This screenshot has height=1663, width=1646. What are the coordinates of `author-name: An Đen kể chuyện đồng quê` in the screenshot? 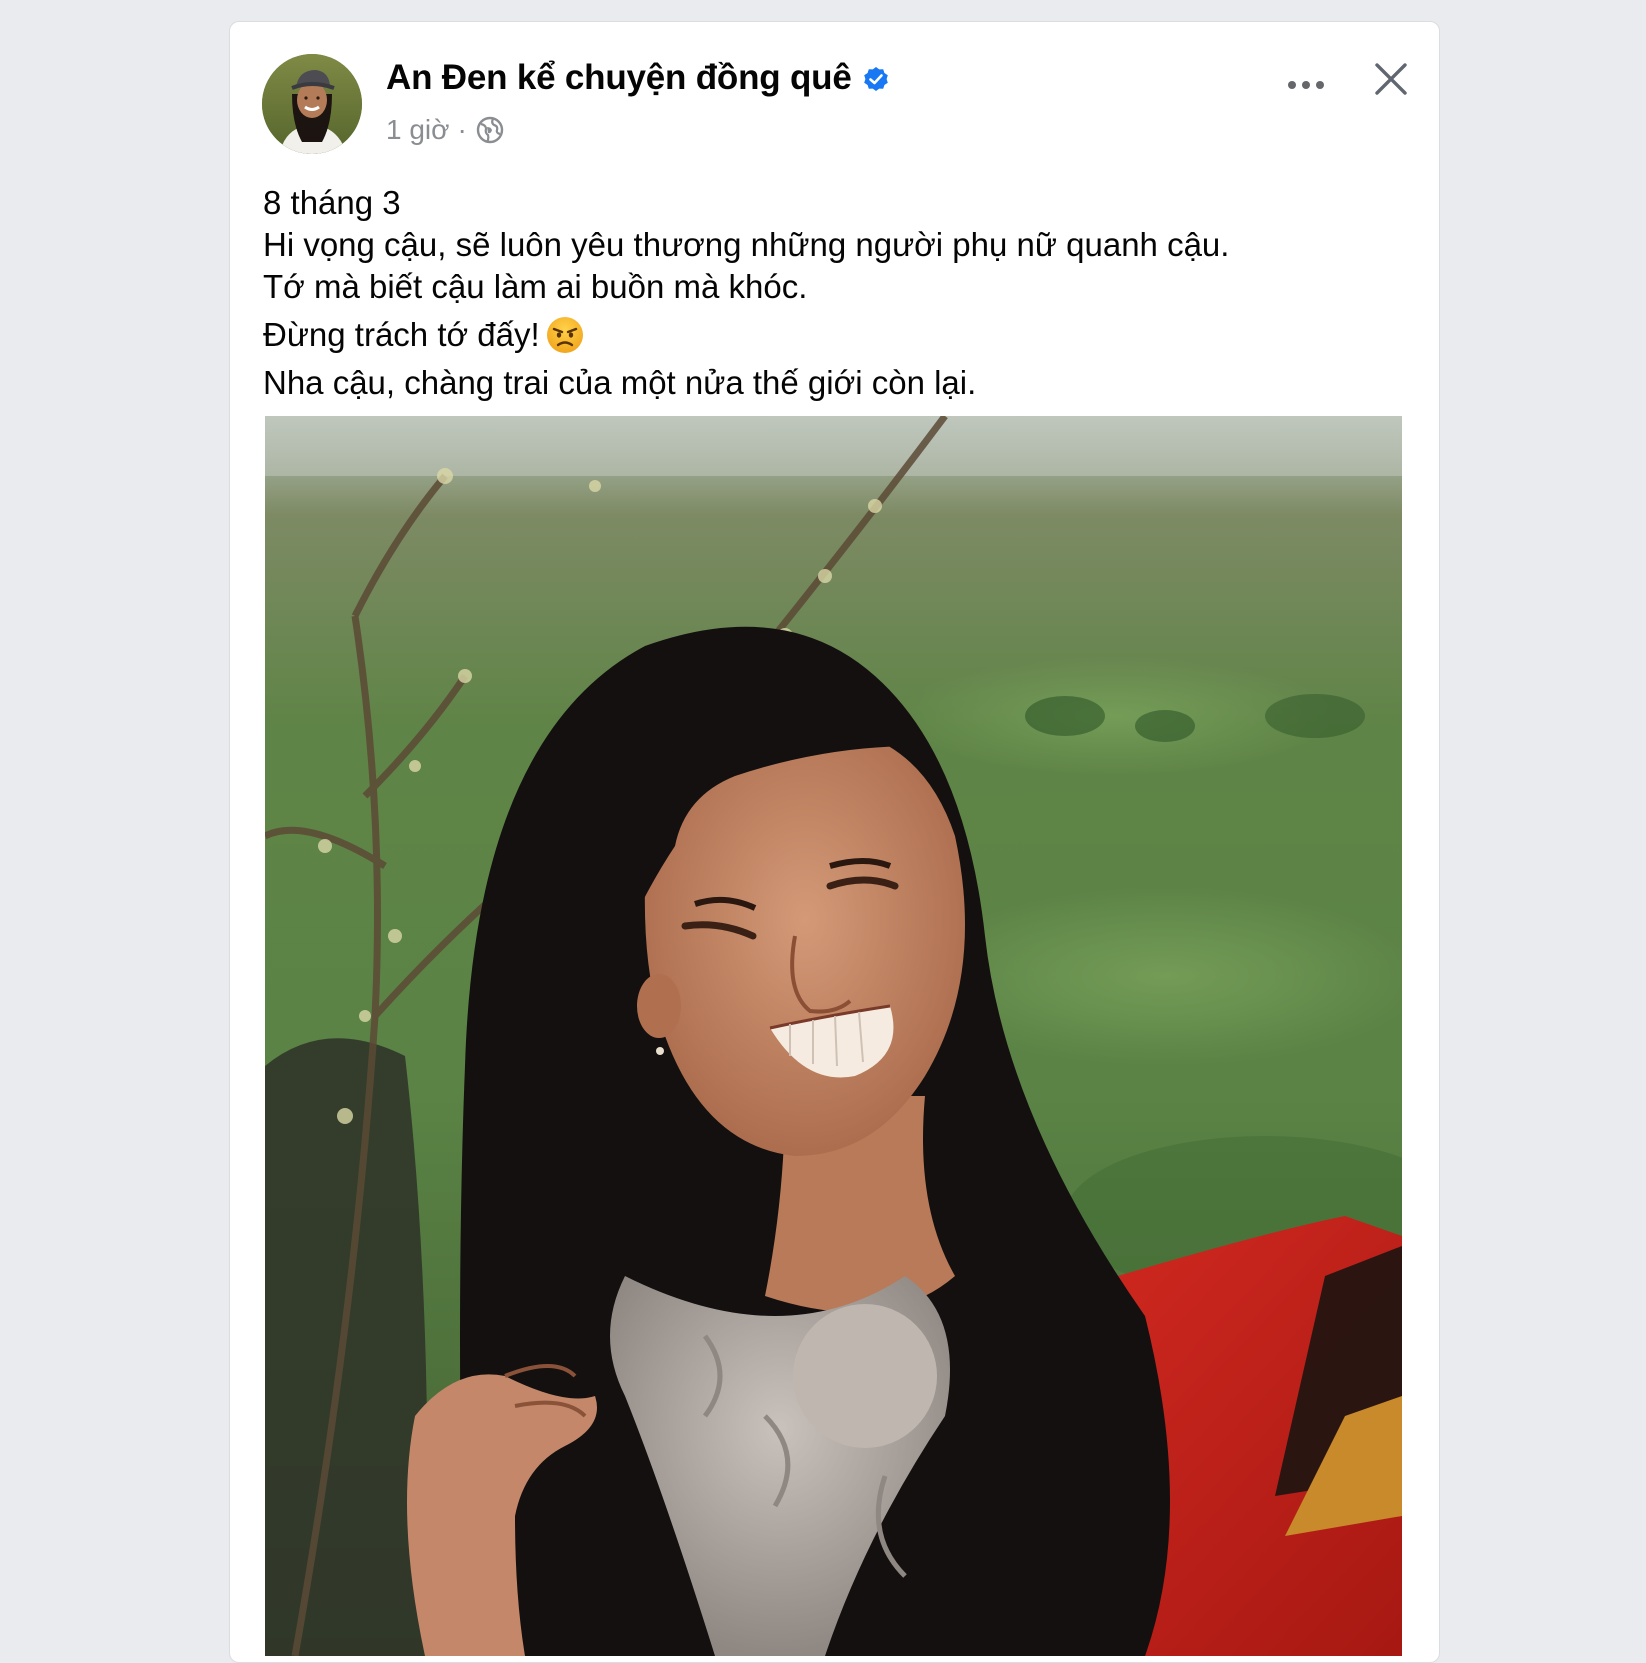 It's located at (619, 78).